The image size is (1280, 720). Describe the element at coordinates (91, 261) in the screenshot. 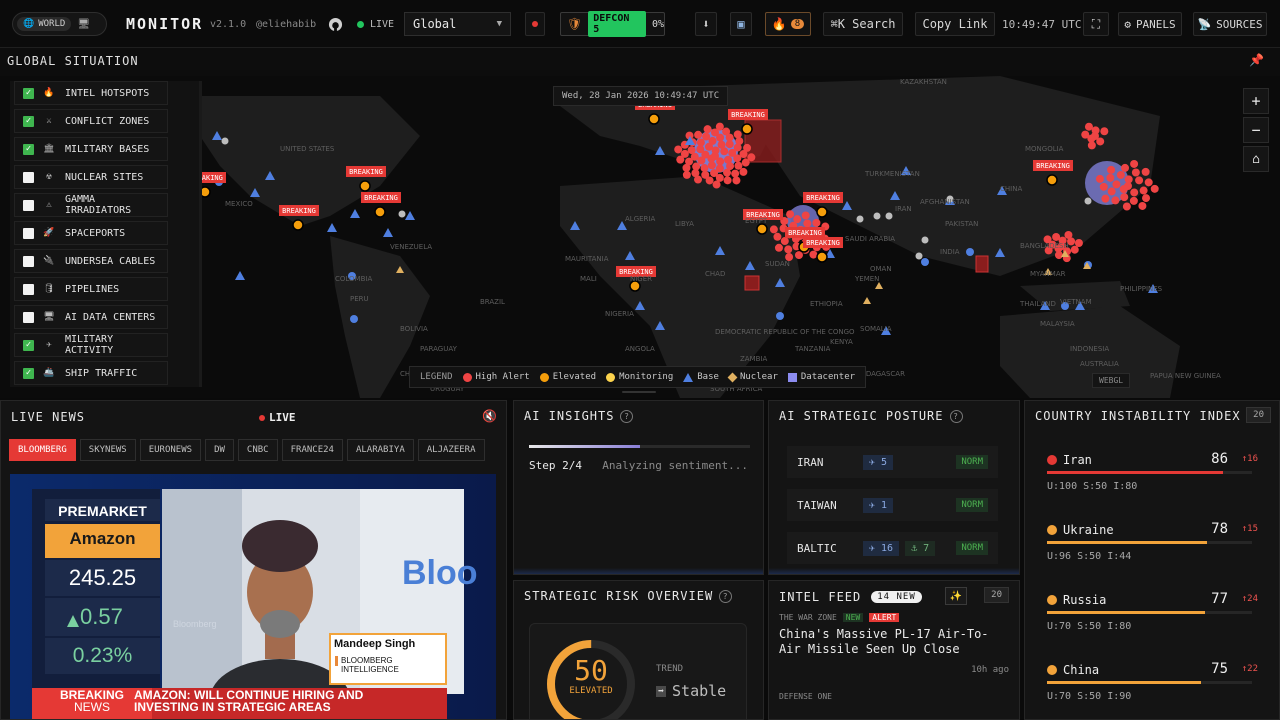

I see `layer-toggle-undersea-cables: 🔌 UNDERSEA CABLES` at that location.